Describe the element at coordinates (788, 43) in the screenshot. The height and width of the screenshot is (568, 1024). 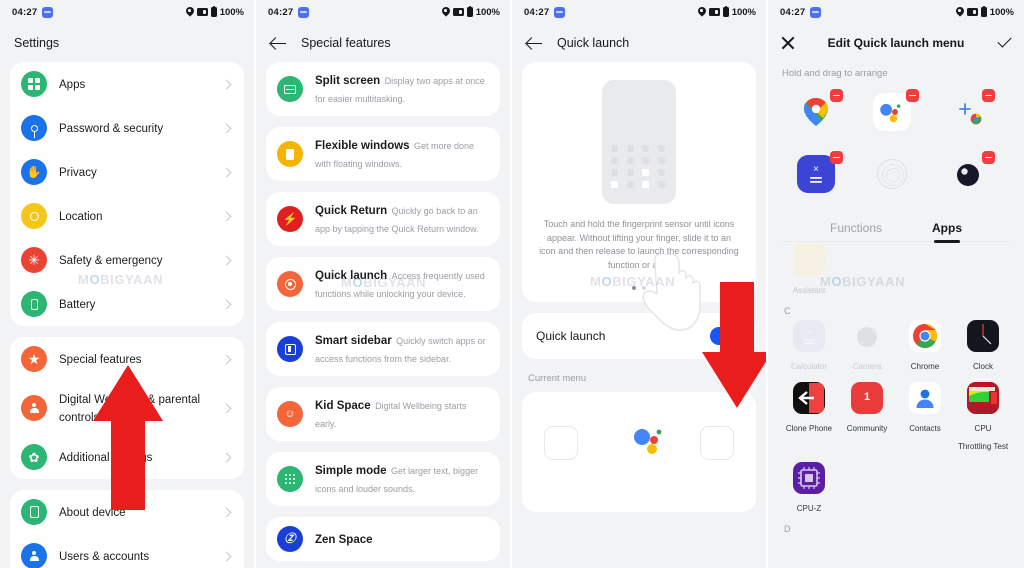
I see `close-icon` at that location.